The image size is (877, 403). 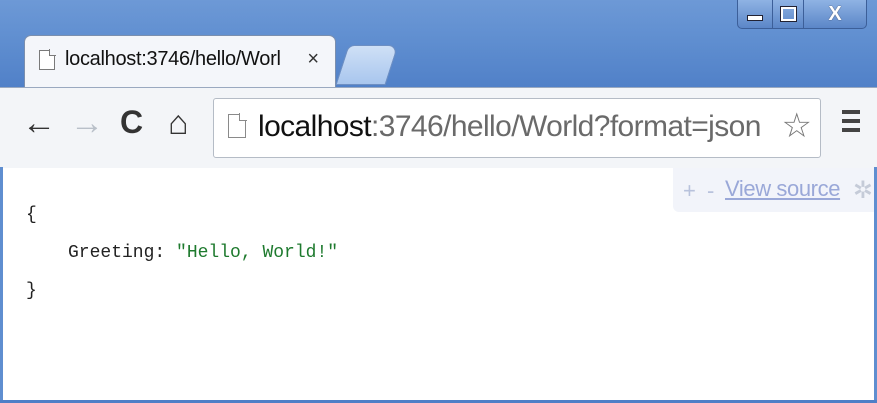 What do you see at coordinates (31, 215) in the screenshot?
I see `json-open-brace: {` at bounding box center [31, 215].